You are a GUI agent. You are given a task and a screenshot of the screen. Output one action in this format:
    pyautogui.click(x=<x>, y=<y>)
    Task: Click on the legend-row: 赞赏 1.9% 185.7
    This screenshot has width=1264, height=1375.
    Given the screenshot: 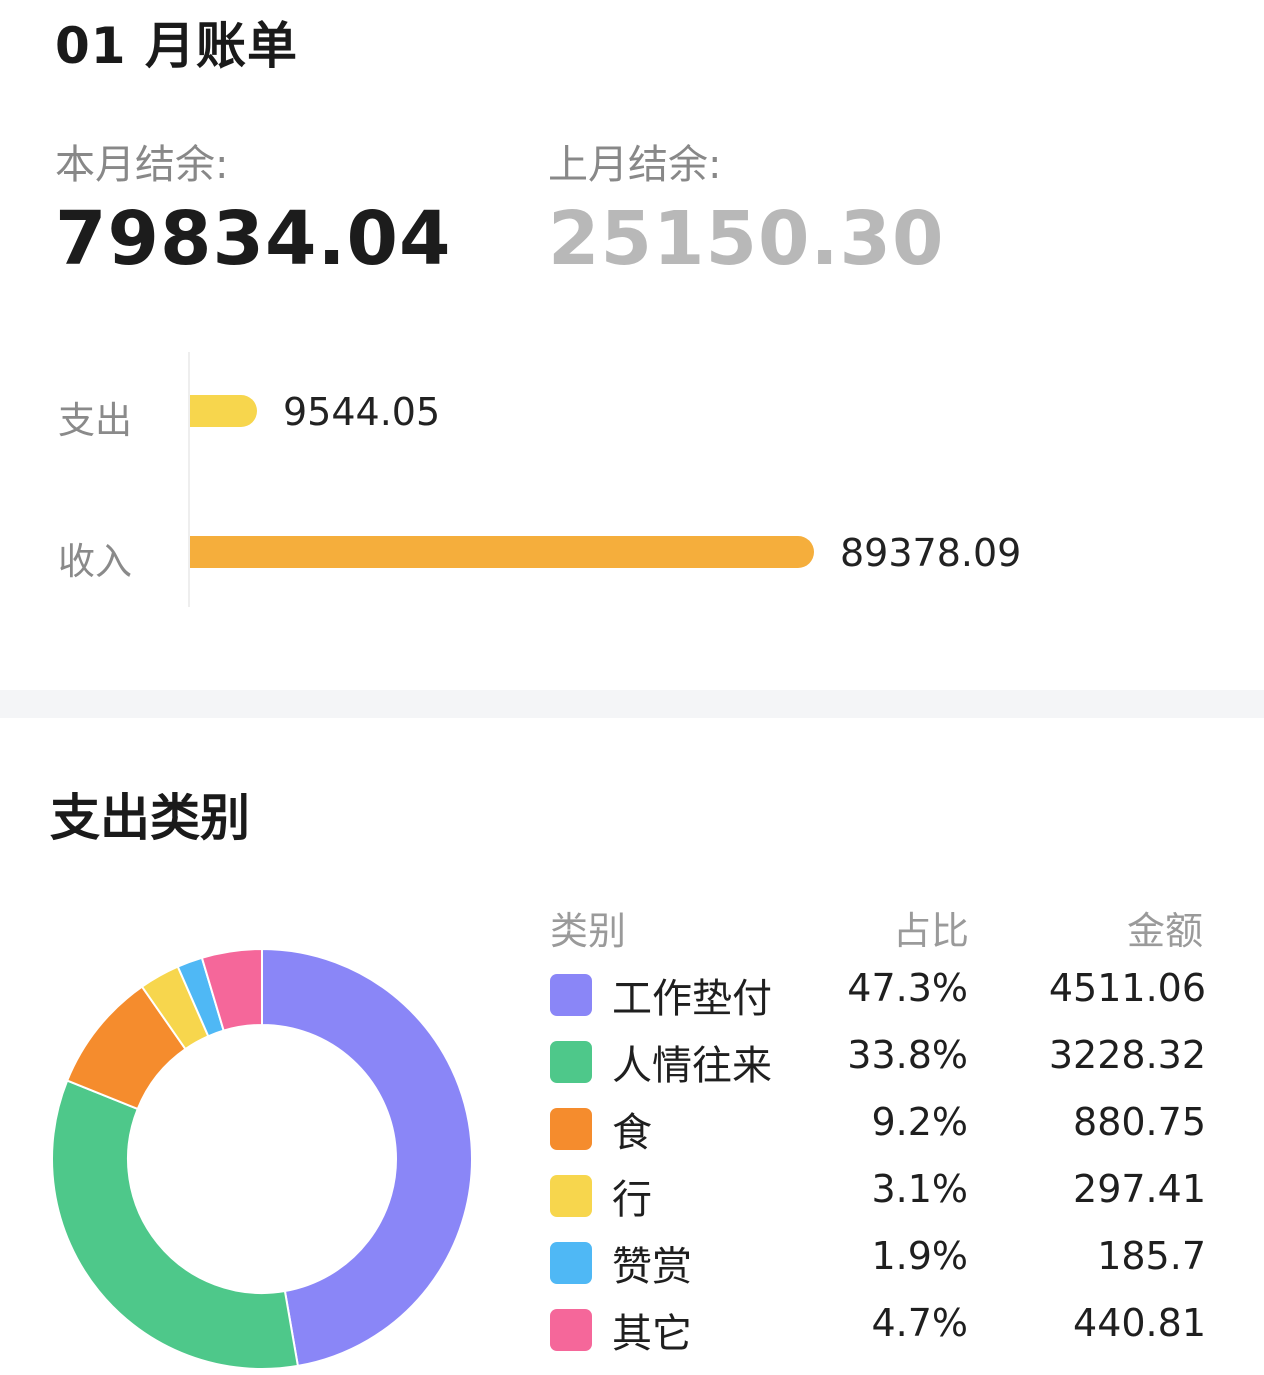 What is the action you would take?
    pyautogui.click(x=878, y=1264)
    